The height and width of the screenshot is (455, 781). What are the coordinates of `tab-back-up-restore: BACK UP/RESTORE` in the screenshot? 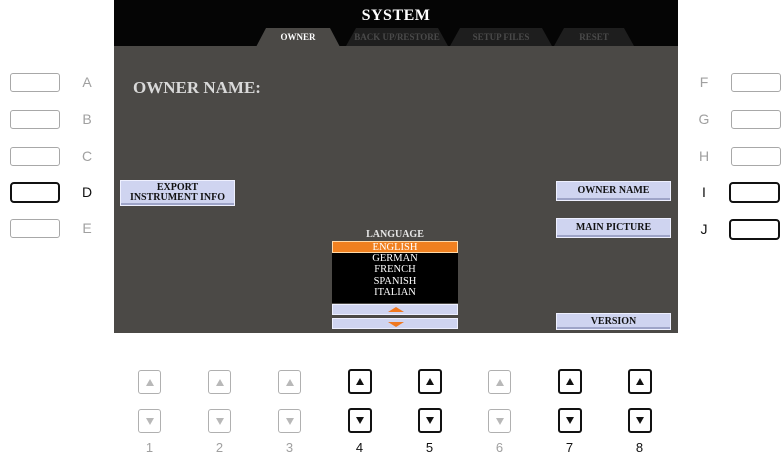 It's located at (397, 37).